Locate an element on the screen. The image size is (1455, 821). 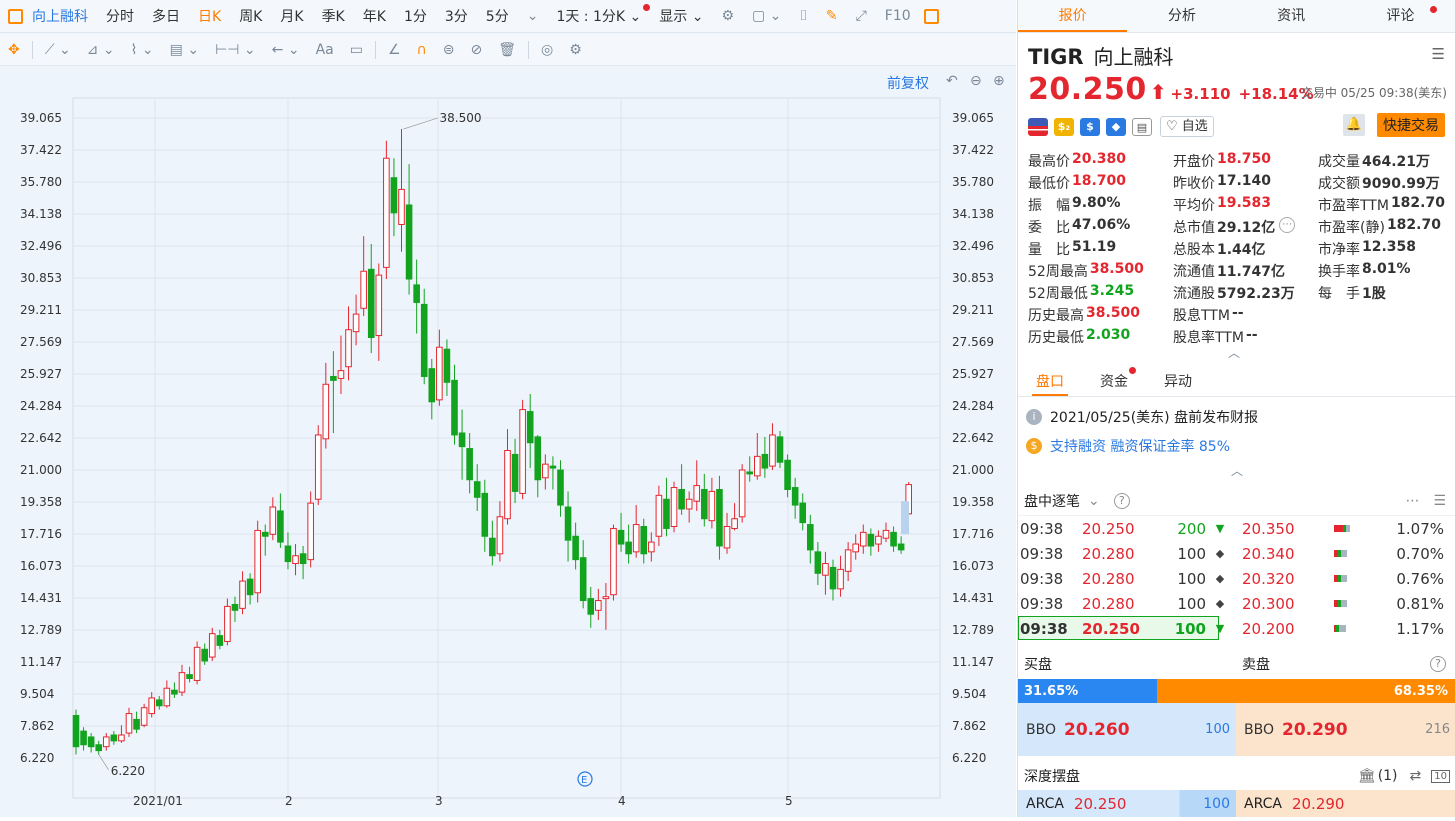
tab-orderbook: 盘口 is located at coordinates (1050, 381).